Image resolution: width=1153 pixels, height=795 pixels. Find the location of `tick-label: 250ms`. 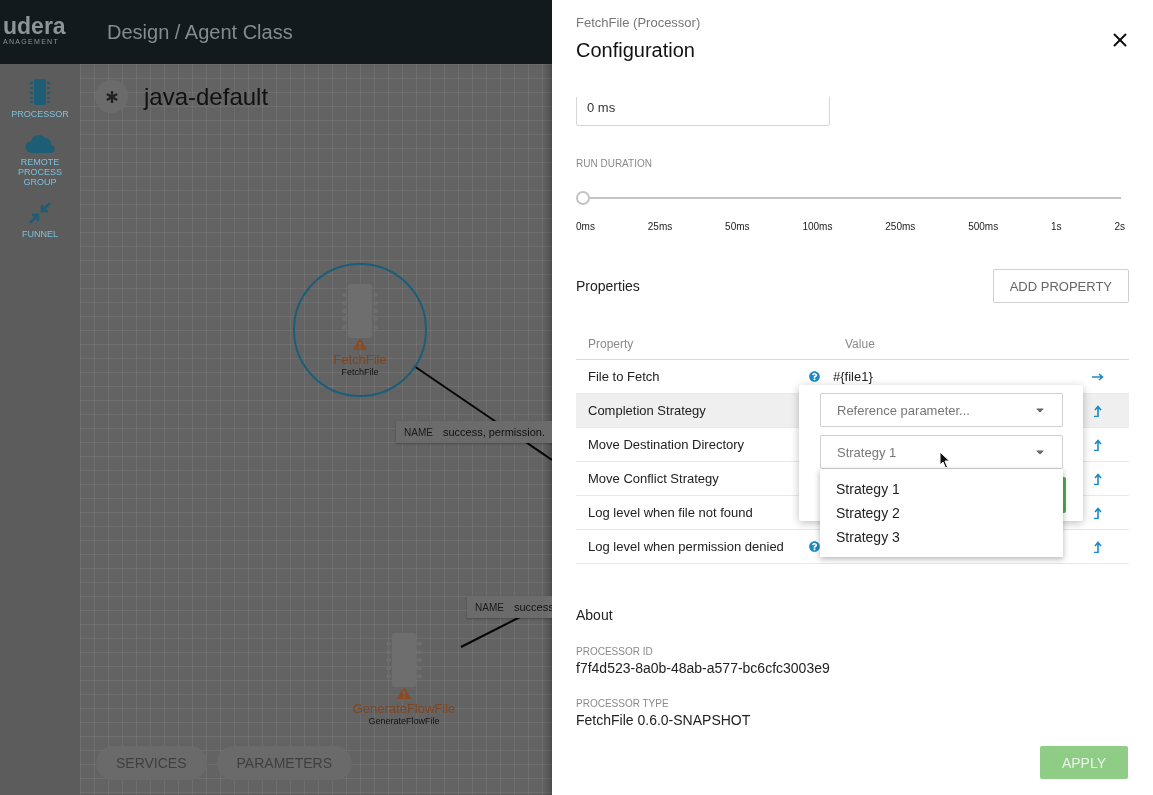

tick-label: 250ms is located at coordinates (900, 226).